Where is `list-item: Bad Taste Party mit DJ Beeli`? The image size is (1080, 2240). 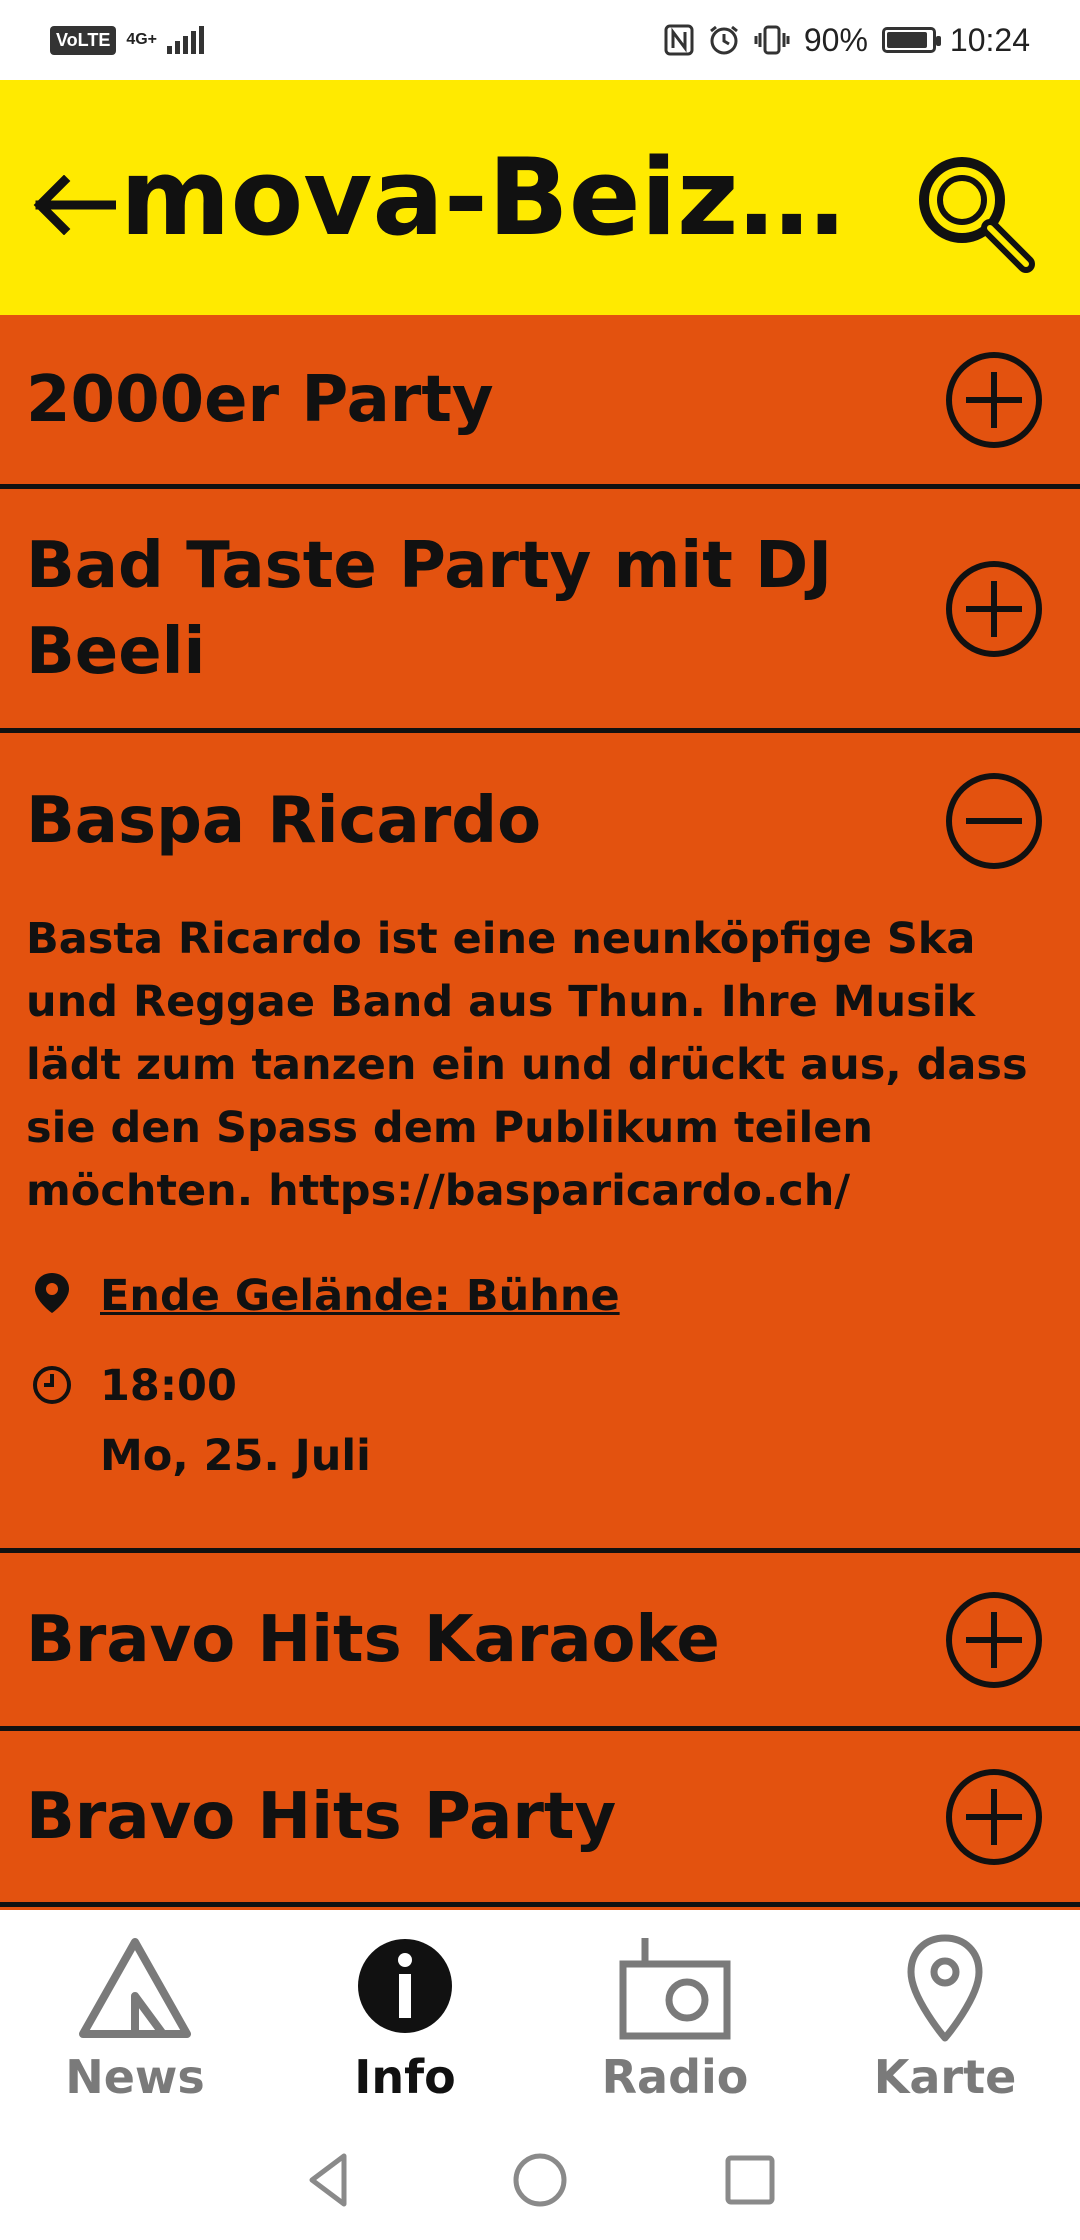
list-item: Bad Taste Party mit DJ Beeli is located at coordinates (540, 611).